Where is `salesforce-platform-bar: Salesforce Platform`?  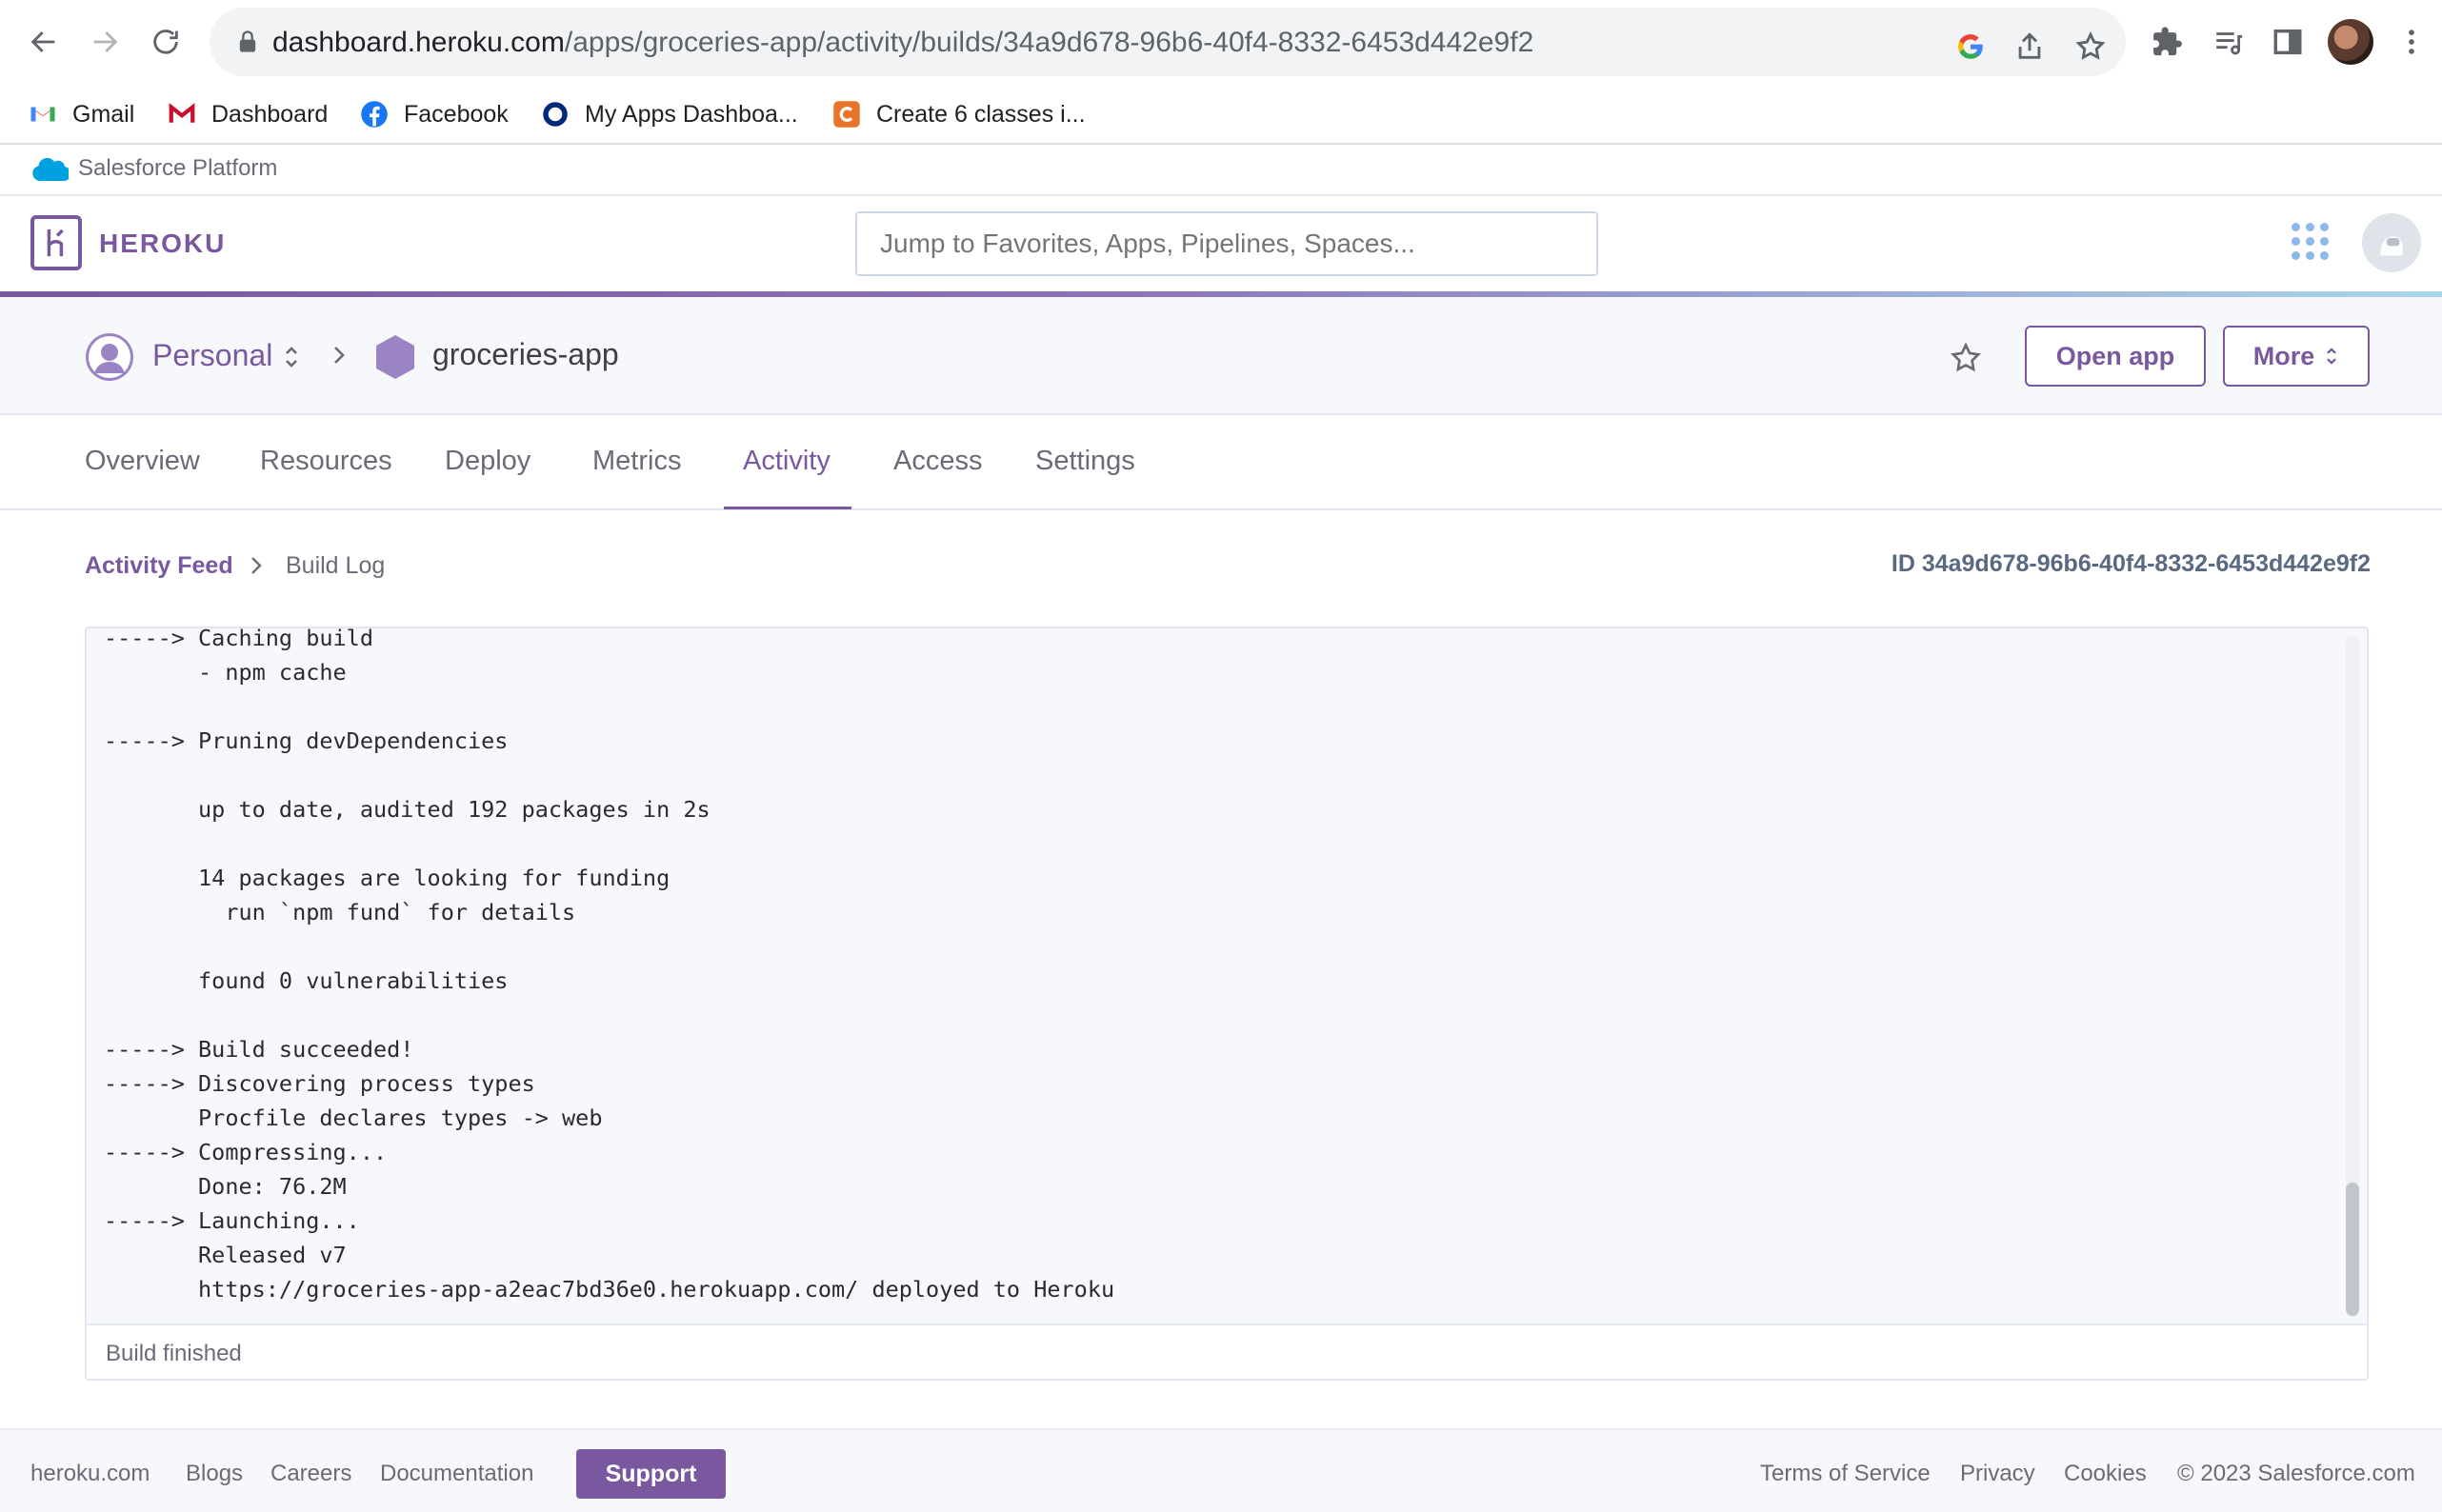 salesforce-platform-bar: Salesforce Platform is located at coordinates (1221, 170).